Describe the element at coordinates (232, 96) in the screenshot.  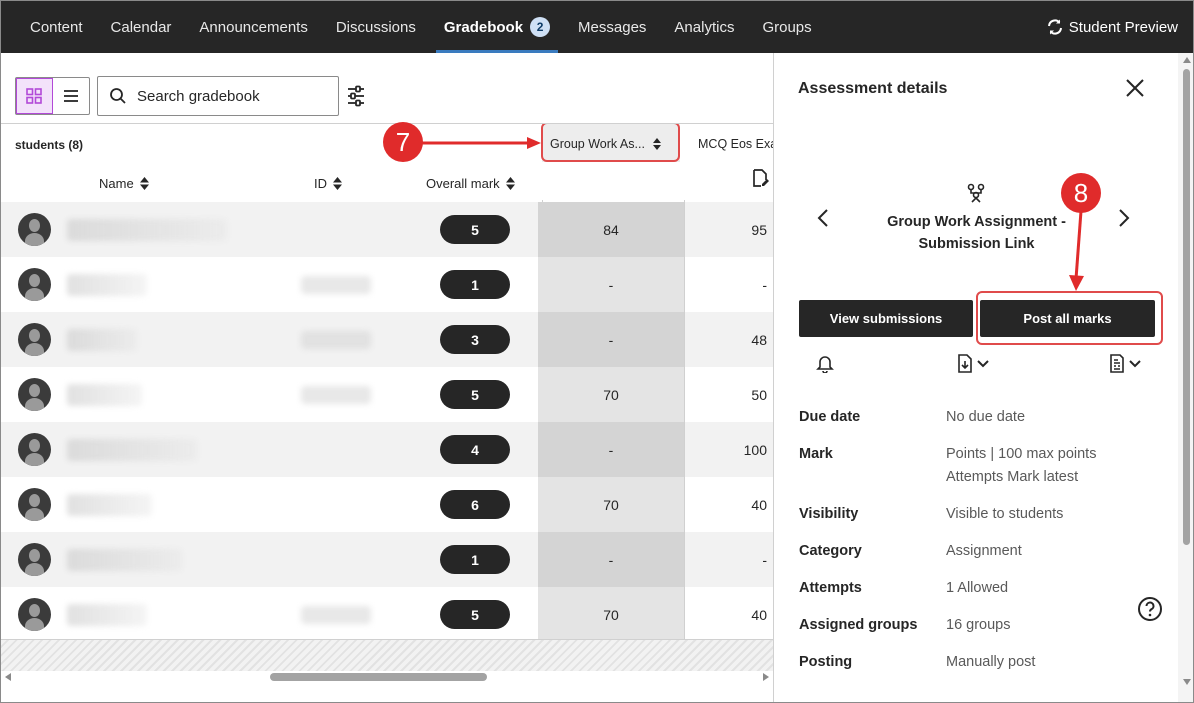
I see `search-input` at that location.